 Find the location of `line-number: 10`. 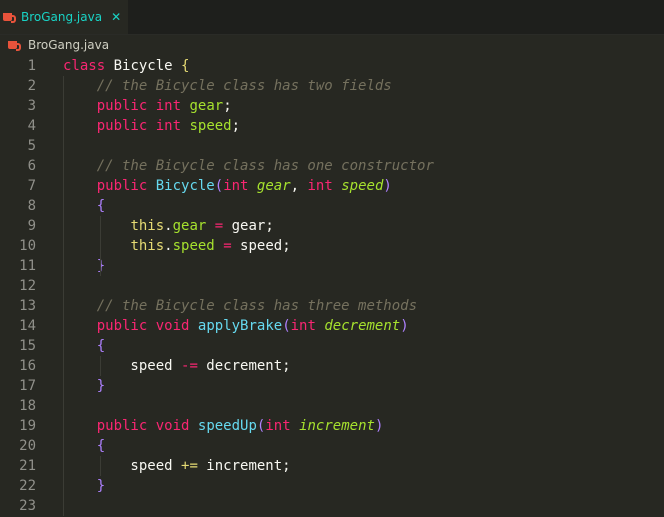

line-number: 10 is located at coordinates (27, 246).